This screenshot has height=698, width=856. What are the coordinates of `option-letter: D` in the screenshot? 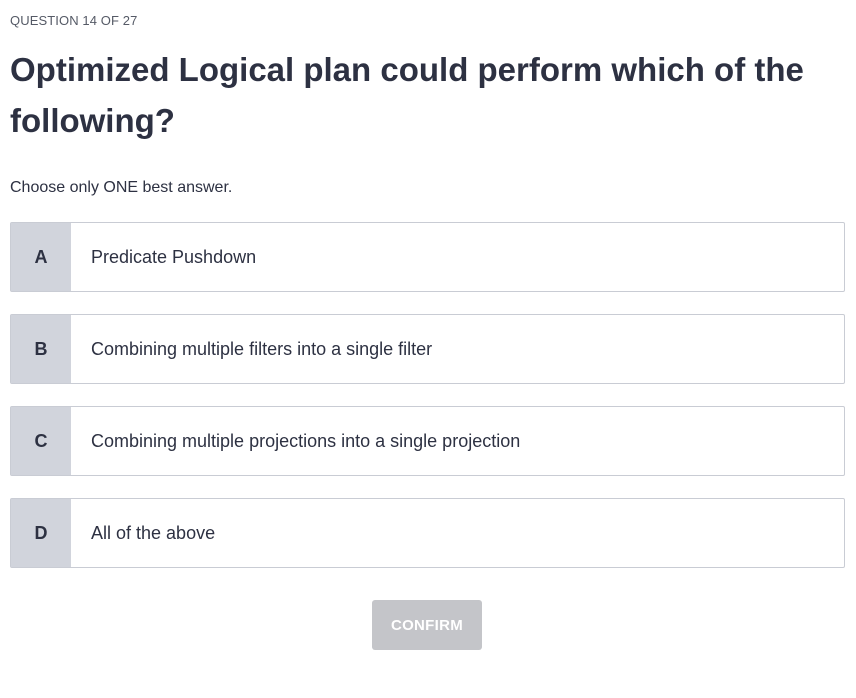 It's located at (41, 533).